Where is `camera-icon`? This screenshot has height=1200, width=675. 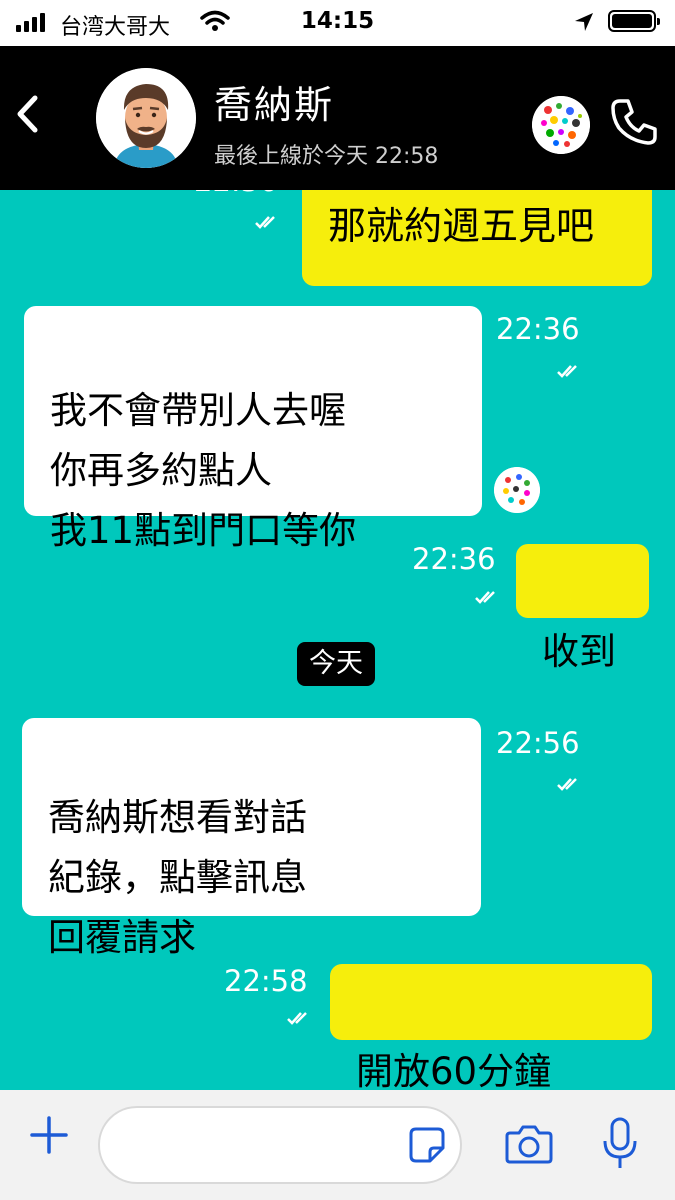 camera-icon is located at coordinates (529, 1146).